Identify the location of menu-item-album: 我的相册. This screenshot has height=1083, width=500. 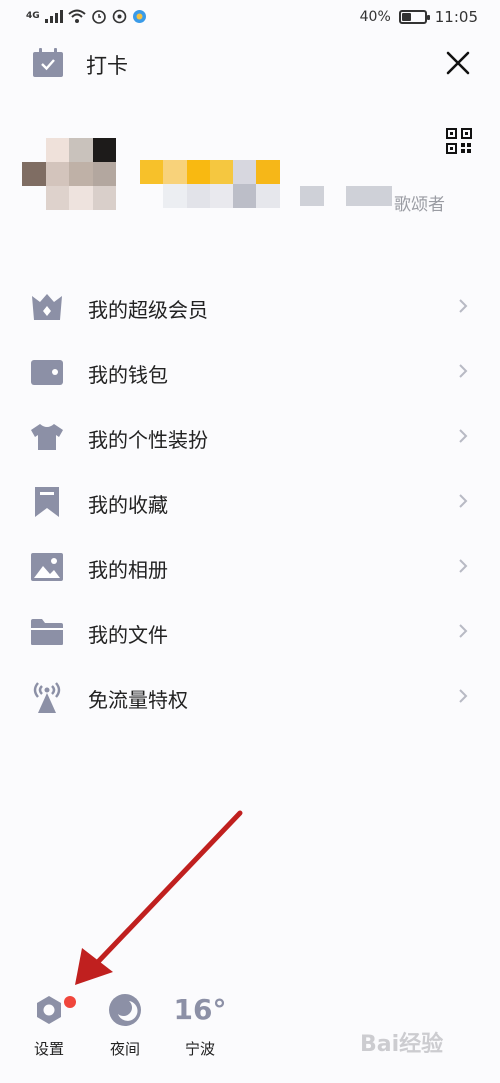
(250, 566).